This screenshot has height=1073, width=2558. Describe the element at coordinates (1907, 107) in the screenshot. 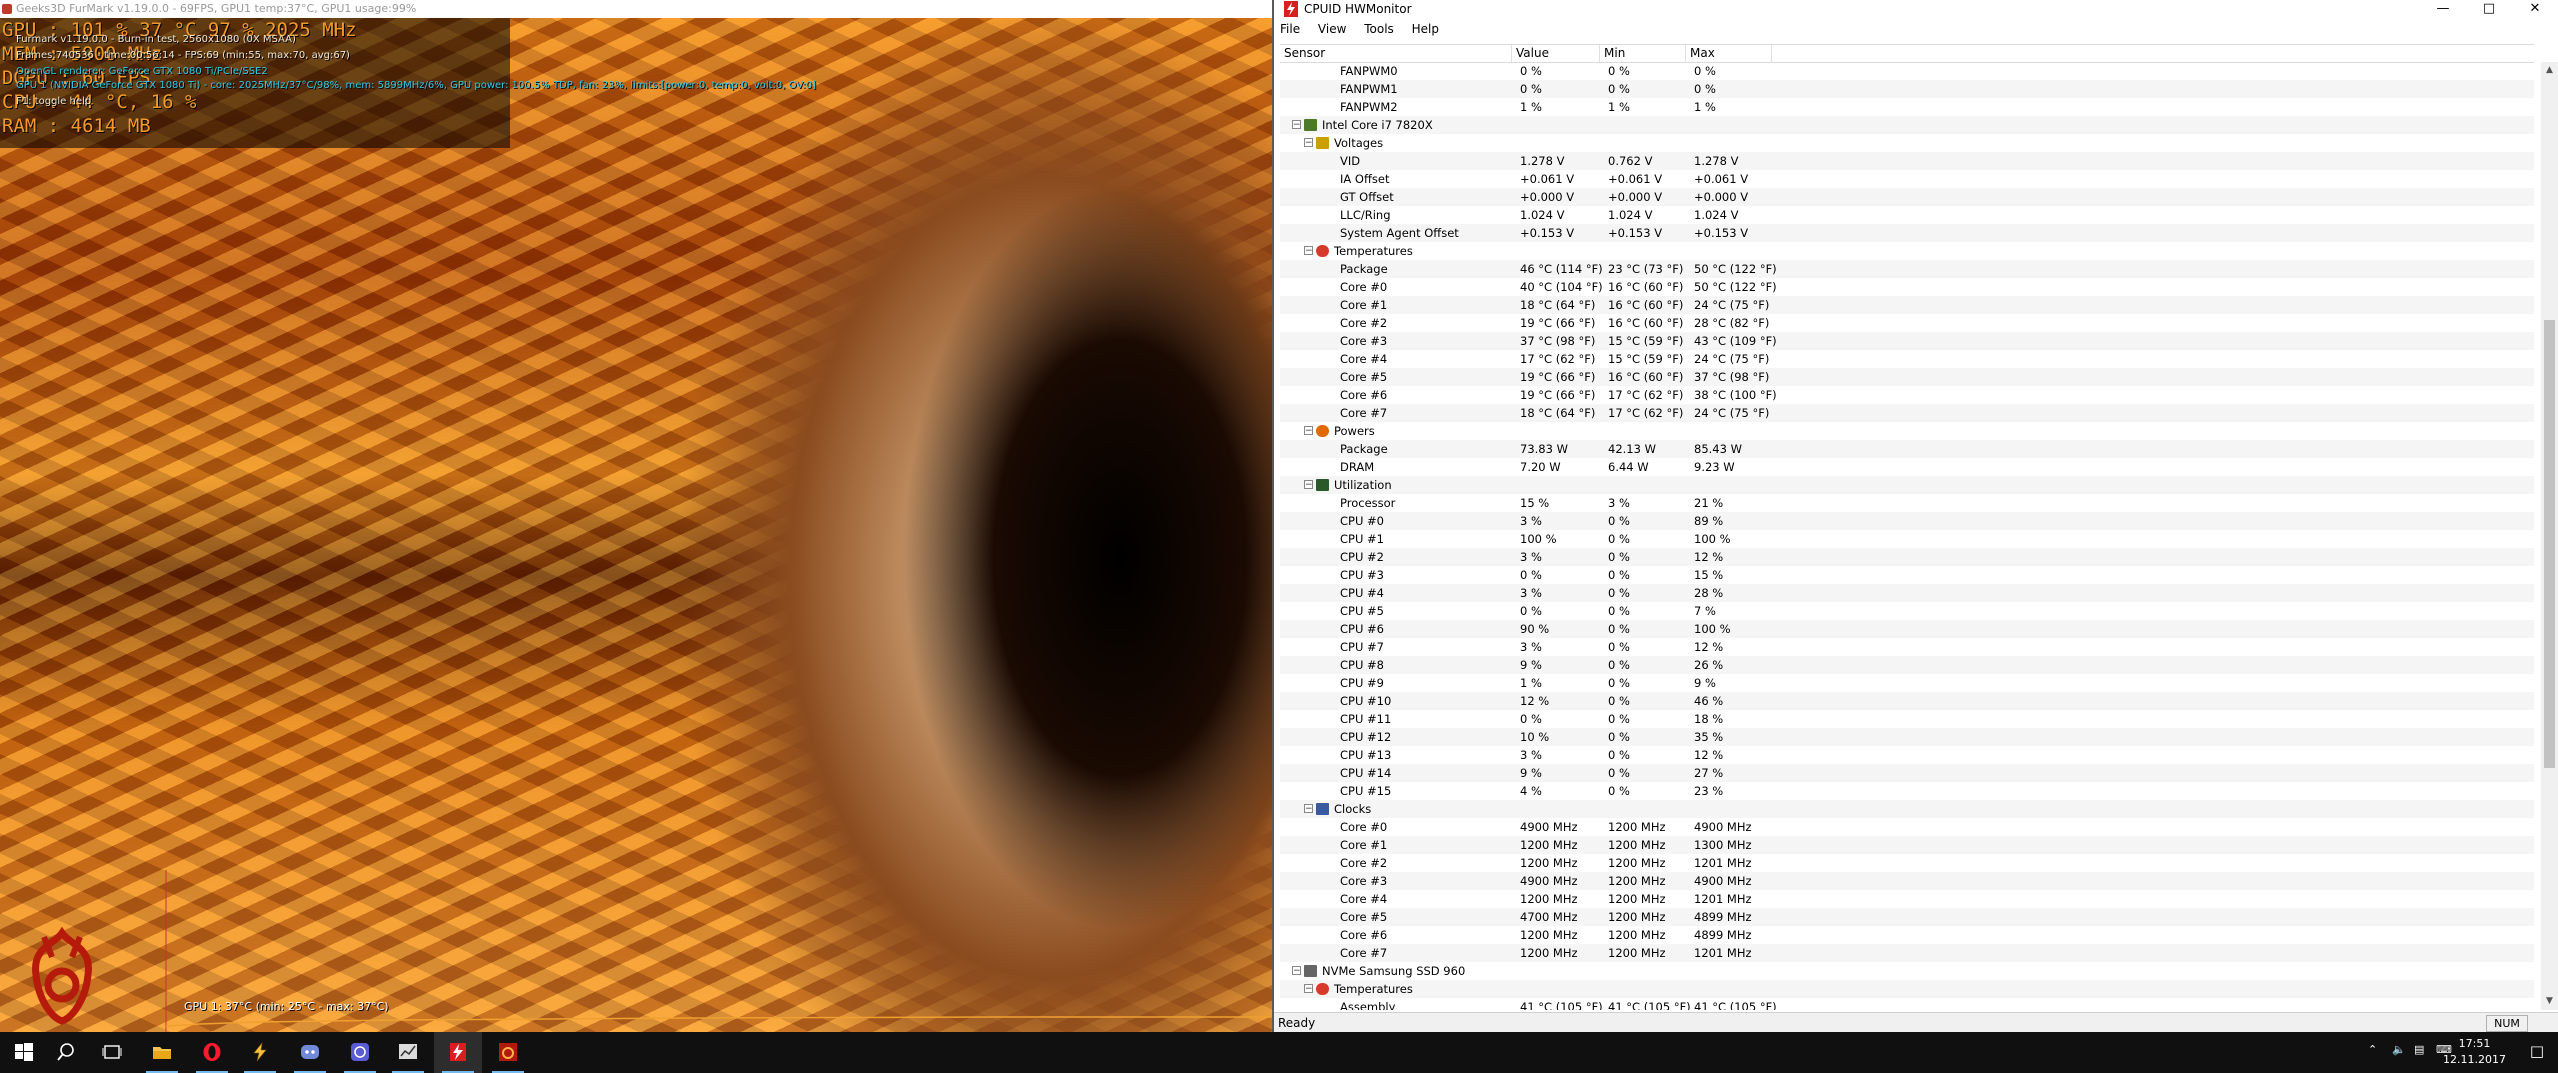

I see `sensor-row: FANPWM2 1 % 1 % 1 %` at that location.